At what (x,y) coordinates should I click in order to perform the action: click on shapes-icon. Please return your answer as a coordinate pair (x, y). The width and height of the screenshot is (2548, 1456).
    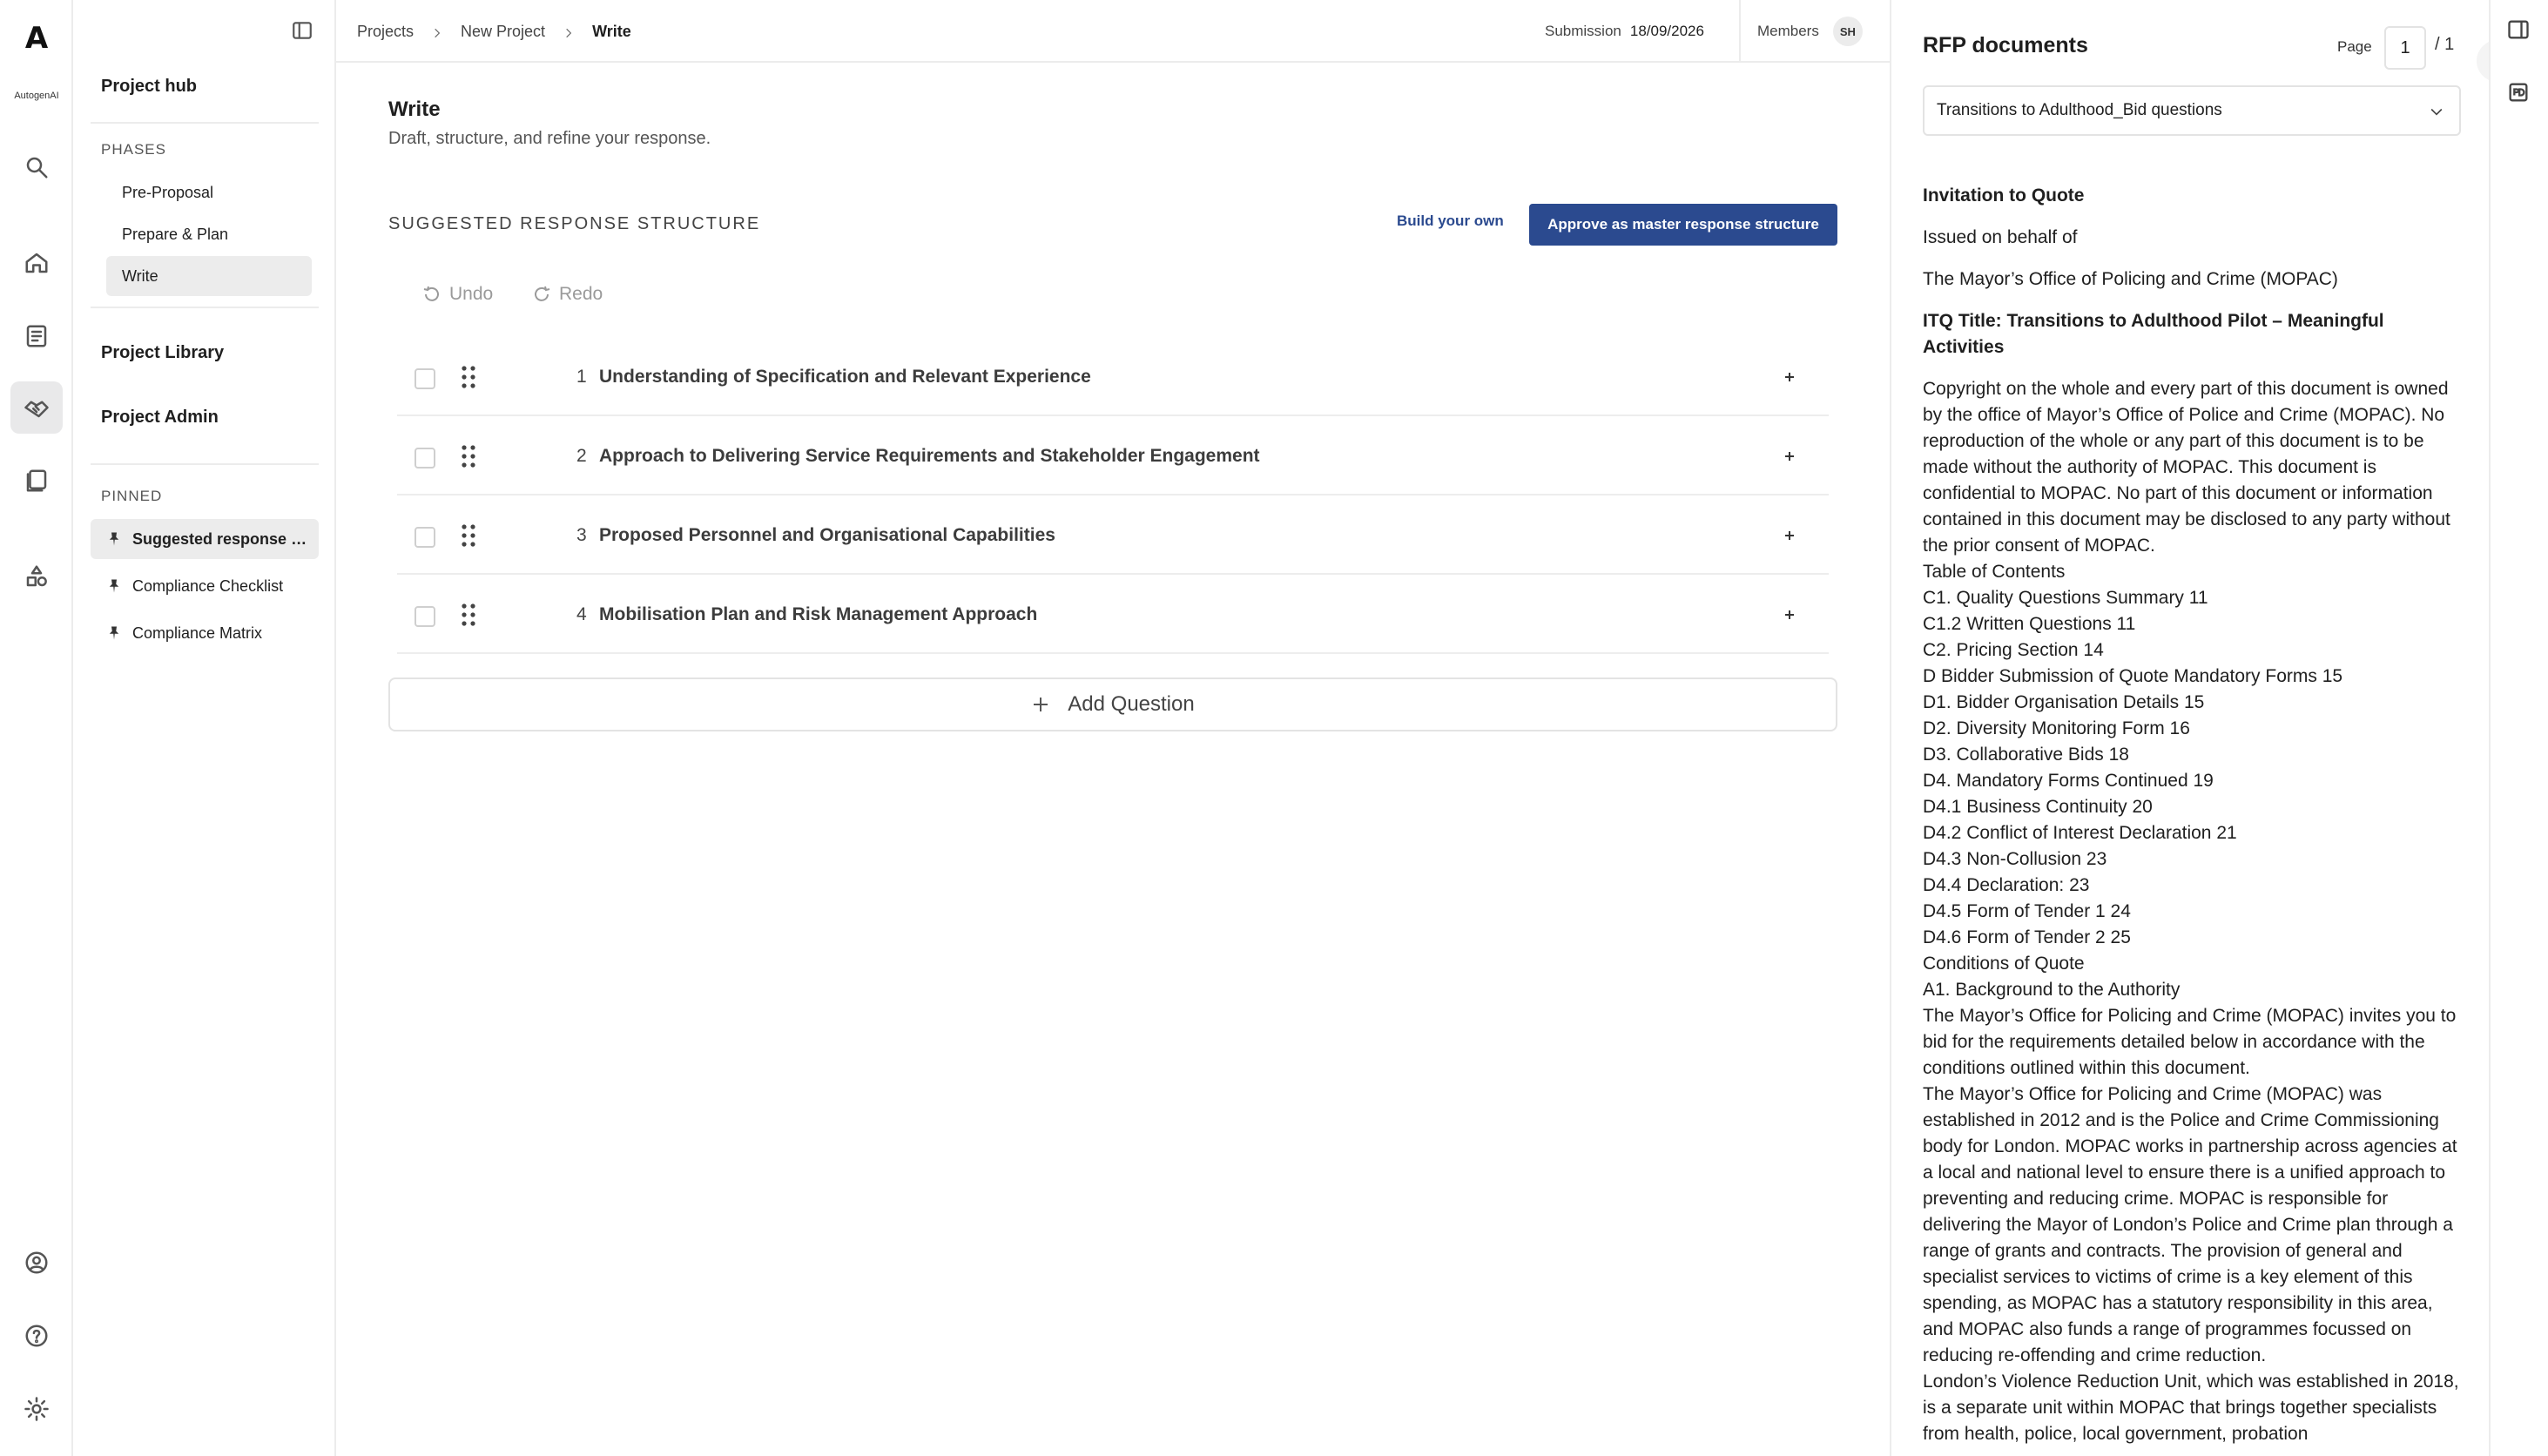
    Looking at the image, I should click on (36, 576).